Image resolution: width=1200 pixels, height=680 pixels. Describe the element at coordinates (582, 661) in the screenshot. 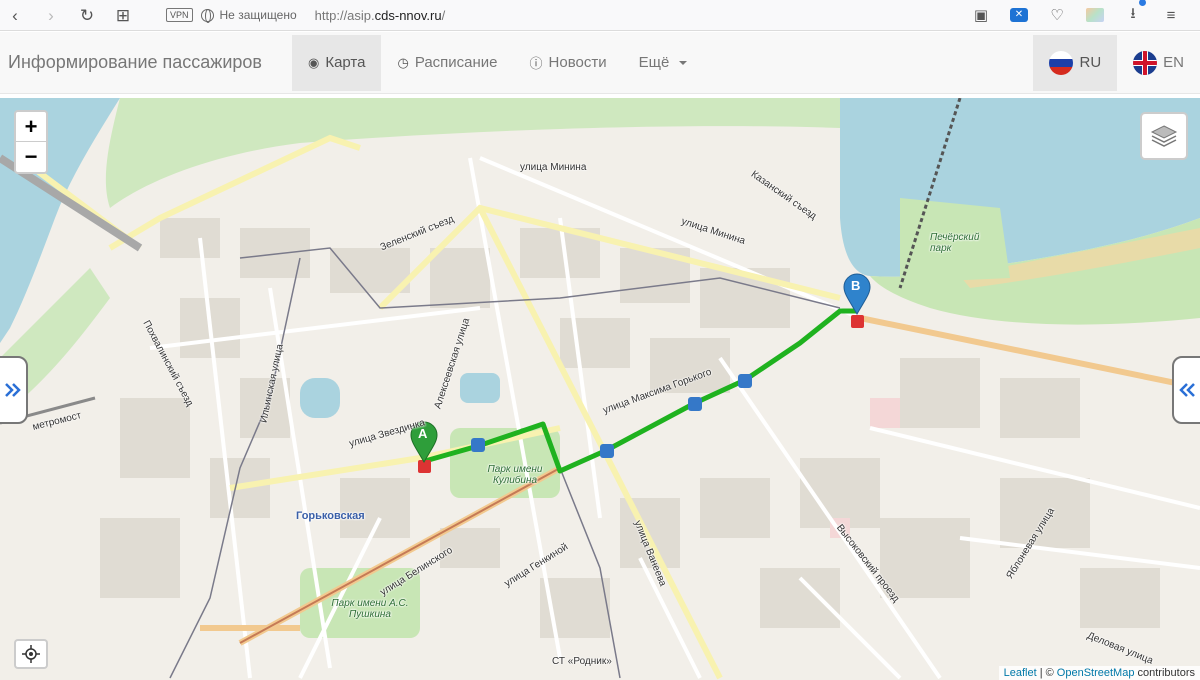

I see `label-rodnik: СТ «Родник»` at that location.